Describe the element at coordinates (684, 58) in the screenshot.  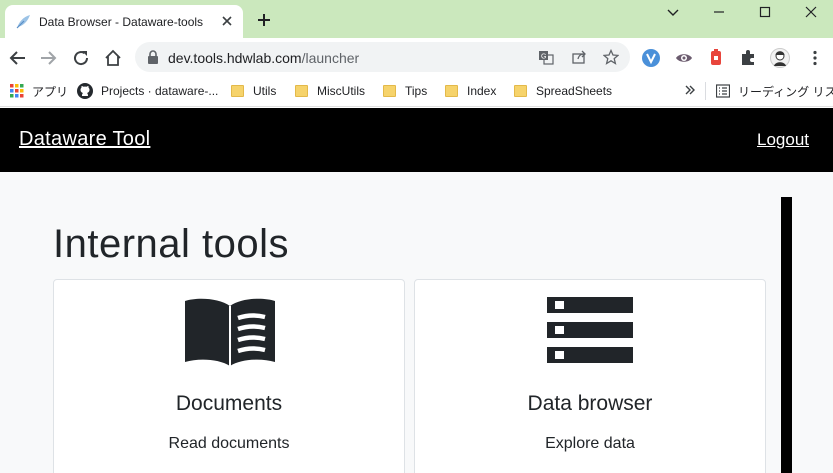
I see `eye-extension-icon` at that location.